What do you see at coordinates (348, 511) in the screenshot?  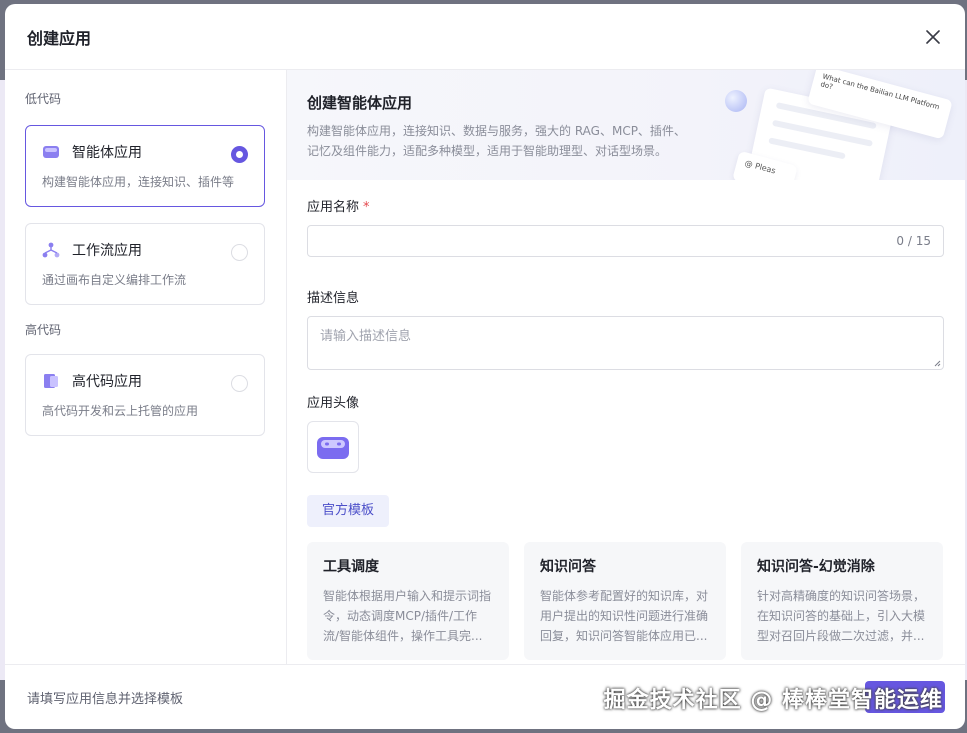 I see `official-templates-tab: 官方模板` at bounding box center [348, 511].